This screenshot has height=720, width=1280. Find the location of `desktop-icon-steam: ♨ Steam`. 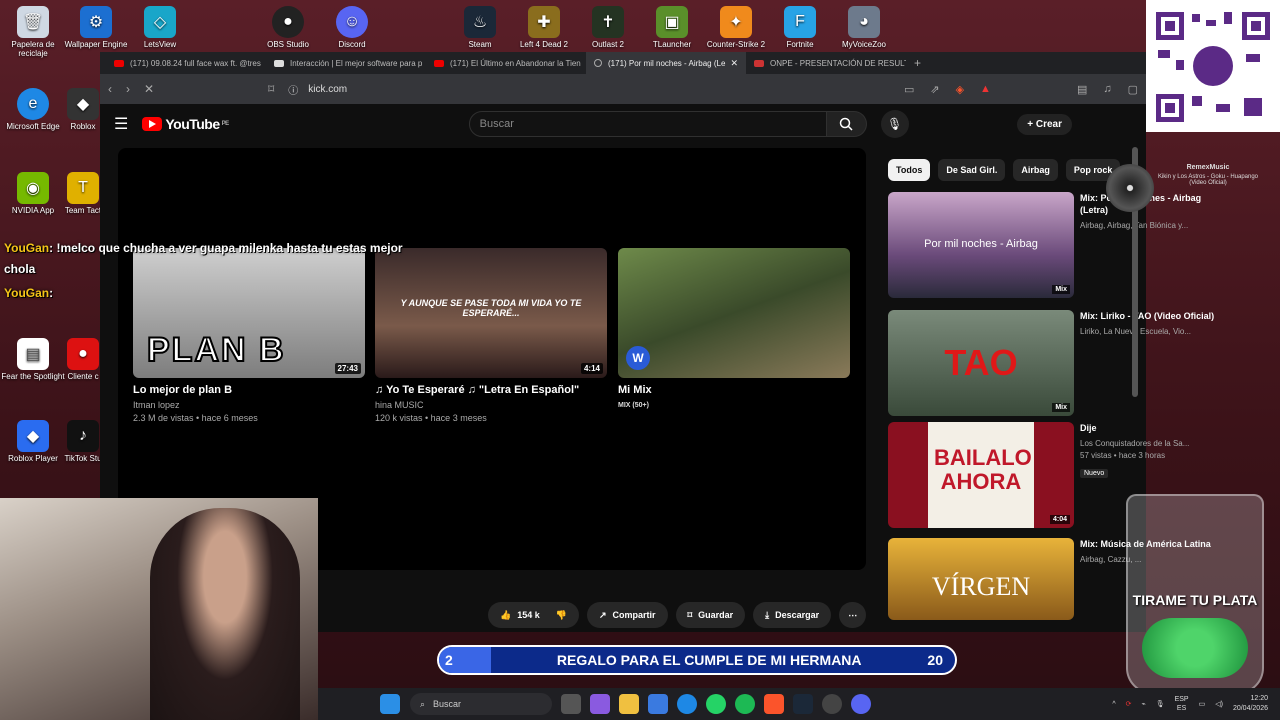

desktop-icon-steam: ♨ Steam is located at coordinates (480, 27).